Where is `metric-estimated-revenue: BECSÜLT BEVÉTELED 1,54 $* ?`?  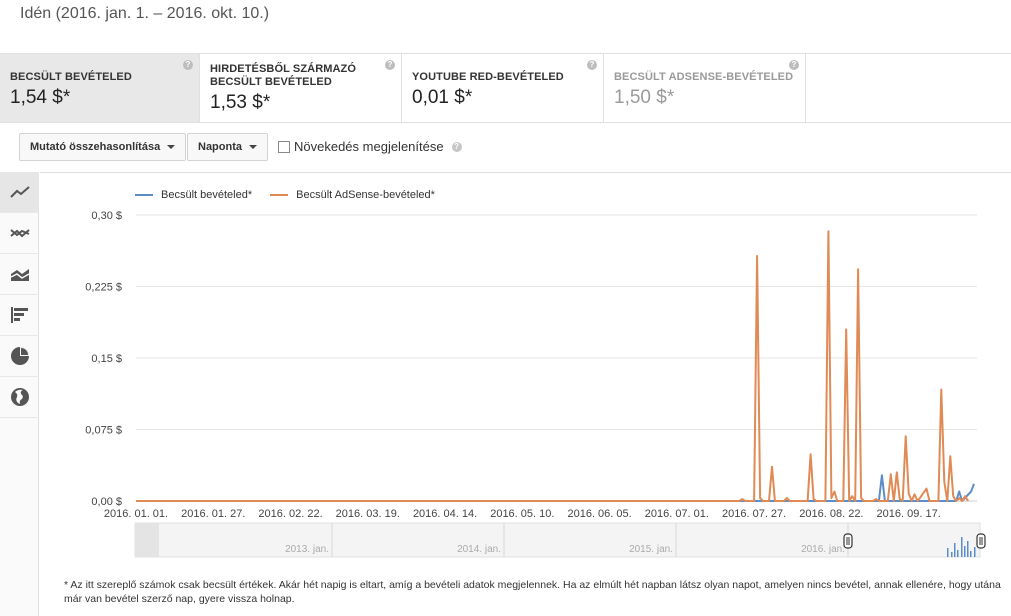 metric-estimated-revenue: BECSÜLT BEVÉTELED 1,54 $* ? is located at coordinates (100, 88).